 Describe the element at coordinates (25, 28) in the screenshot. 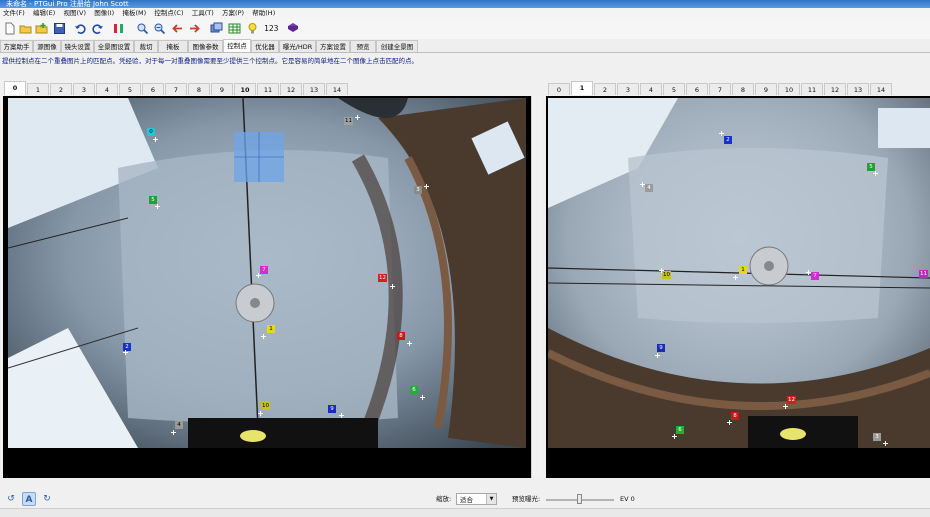

I see `open-folder-icon` at that location.